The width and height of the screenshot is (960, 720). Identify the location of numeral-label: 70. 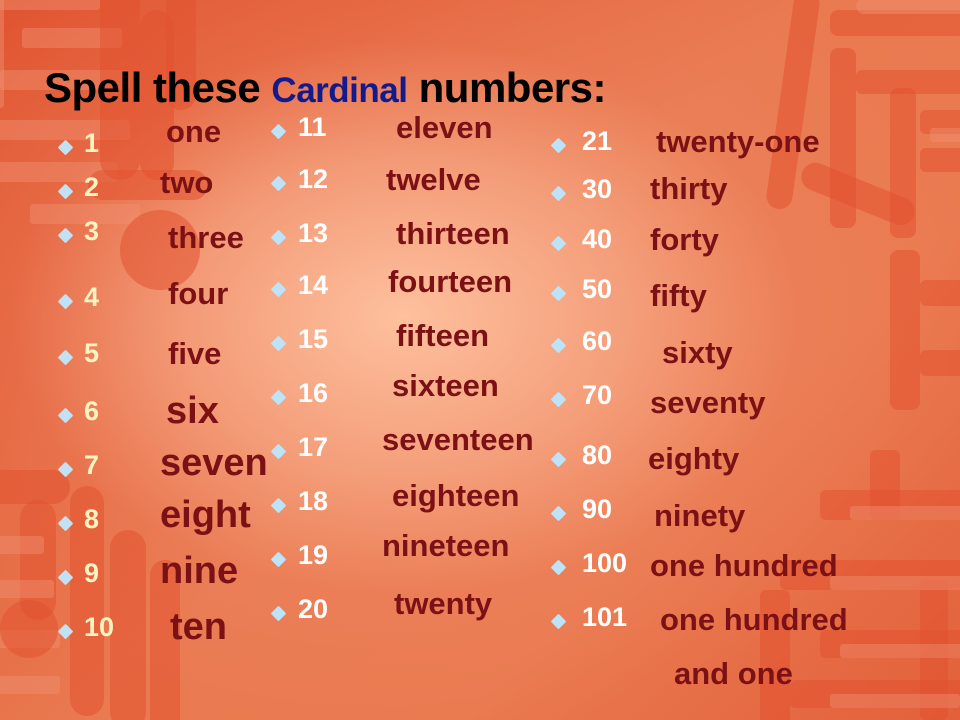
(597, 395).